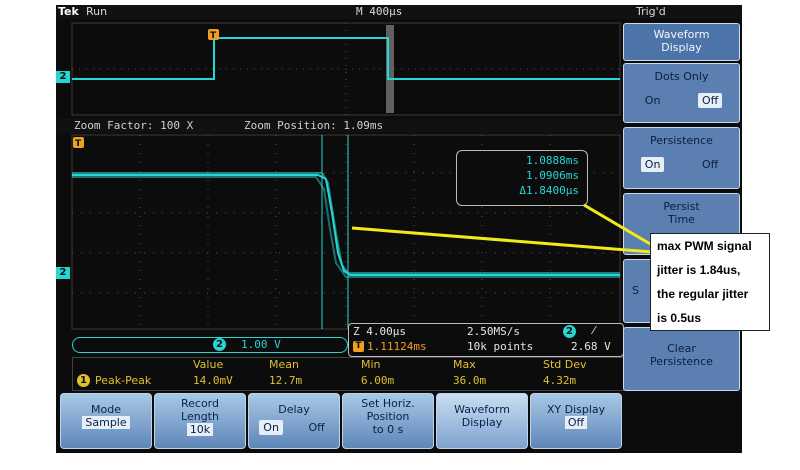 The width and height of the screenshot is (800, 470). What do you see at coordinates (704, 246) in the screenshot?
I see `annotation-line-1: max PWM signal` at bounding box center [704, 246].